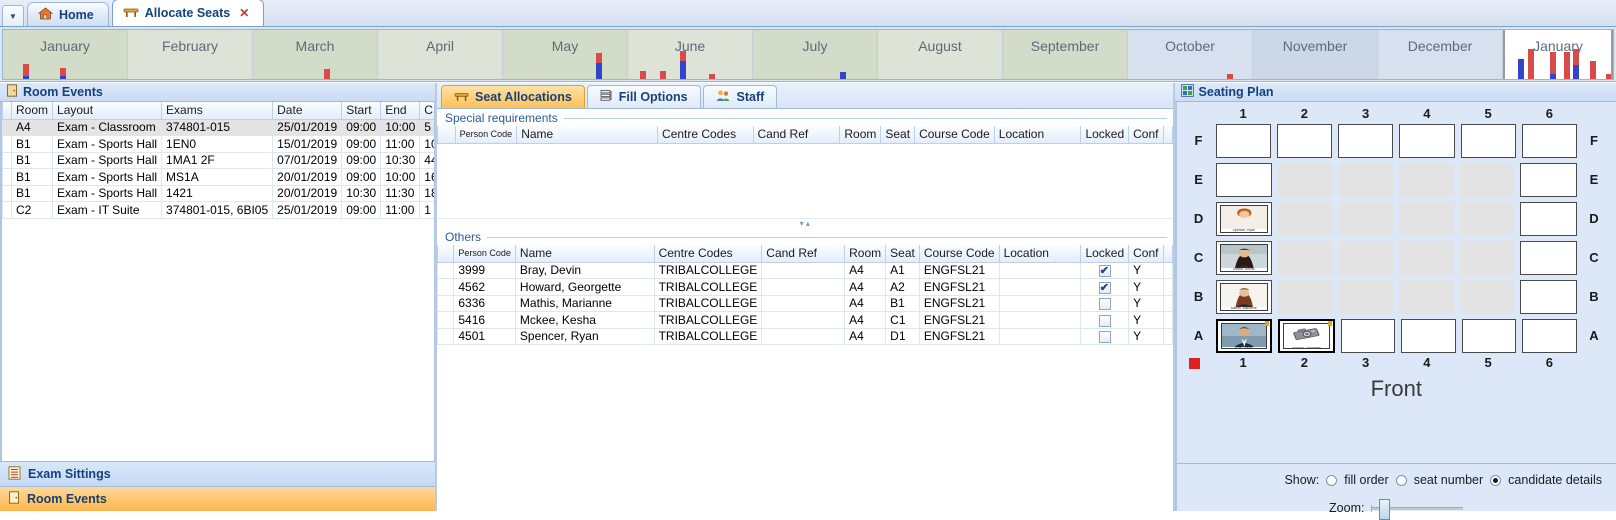 Image resolution: width=1616 pixels, height=520 pixels. I want to click on table-cell: Howard, Georgette, so click(584, 287).